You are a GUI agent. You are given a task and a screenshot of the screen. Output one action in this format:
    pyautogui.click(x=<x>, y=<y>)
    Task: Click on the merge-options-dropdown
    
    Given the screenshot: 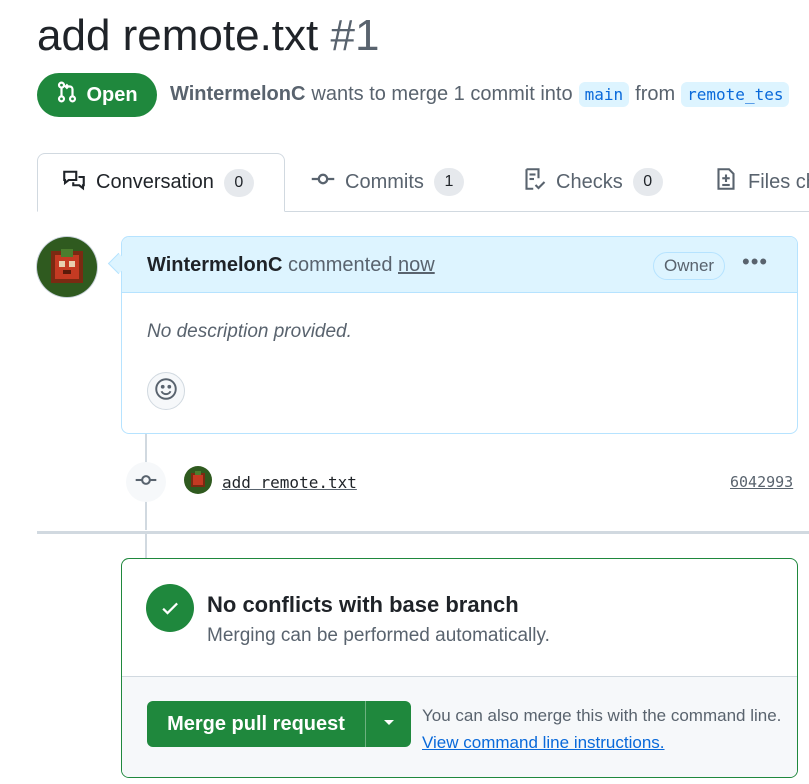 What is the action you would take?
    pyautogui.click(x=388, y=724)
    